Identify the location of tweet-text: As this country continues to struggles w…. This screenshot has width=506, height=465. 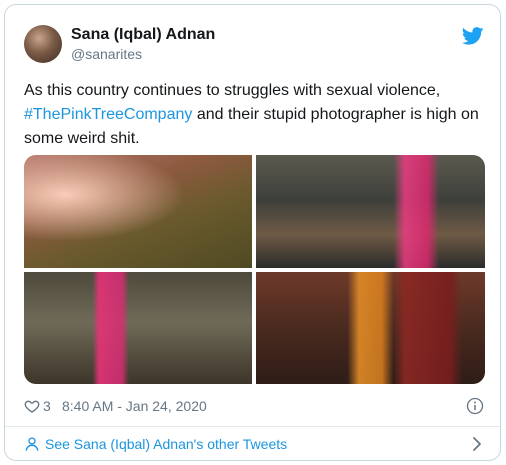
(254, 115).